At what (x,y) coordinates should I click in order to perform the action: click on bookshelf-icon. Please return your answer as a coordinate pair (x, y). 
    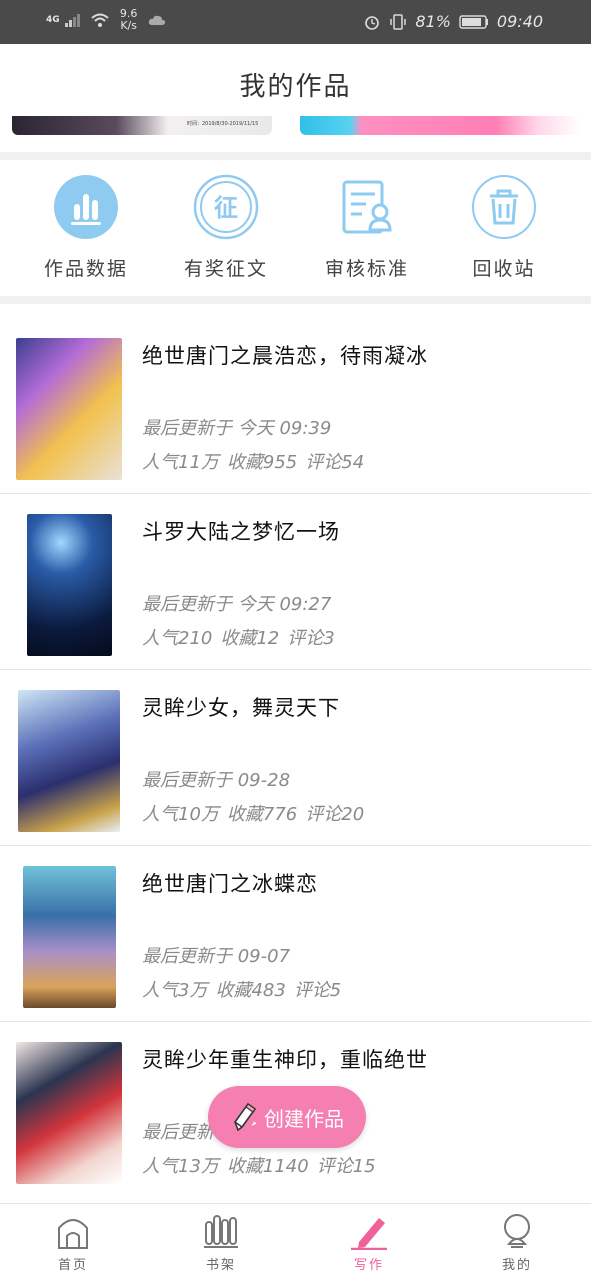
    Looking at the image, I should click on (221, 1231).